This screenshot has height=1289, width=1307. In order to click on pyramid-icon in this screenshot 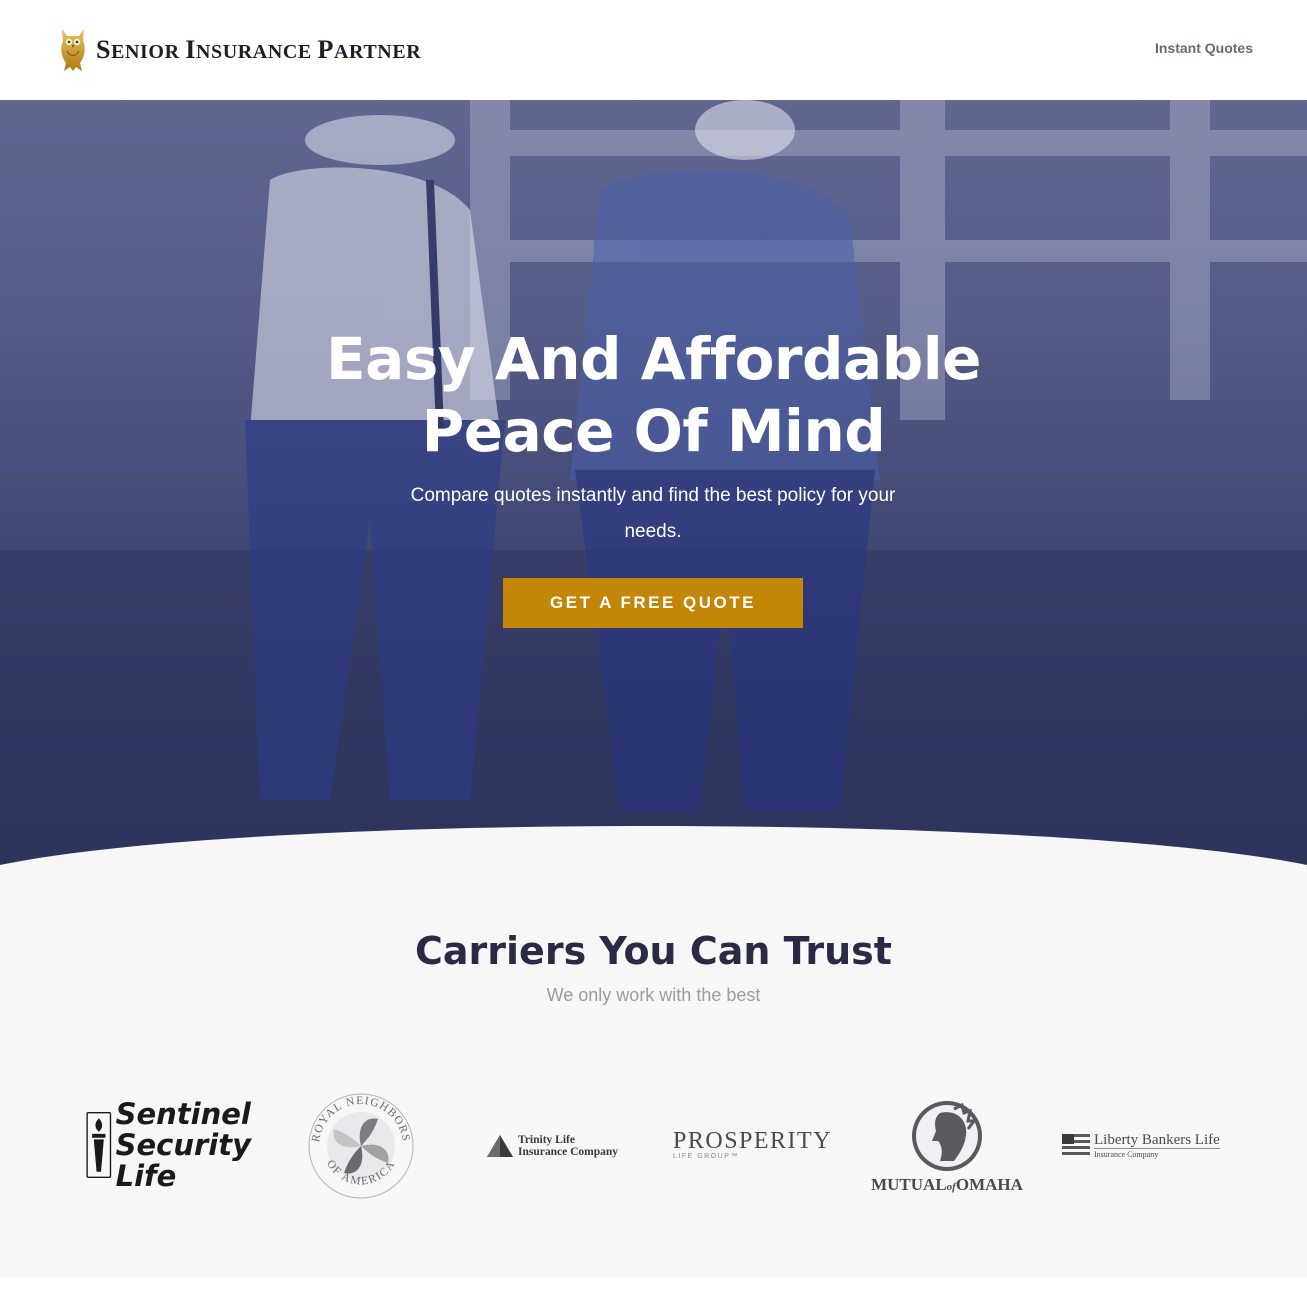, I will do `click(500, 1146)`.